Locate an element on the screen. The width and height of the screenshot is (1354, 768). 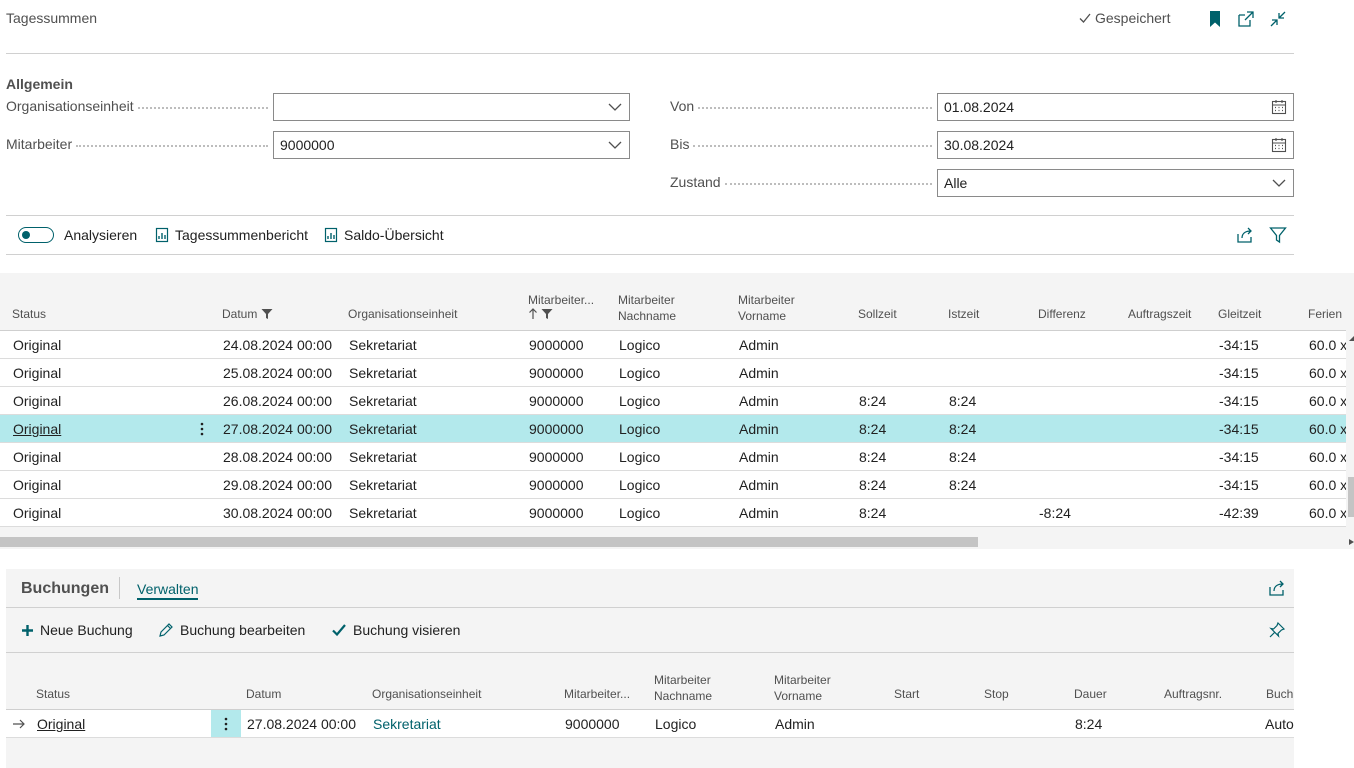
column-header-difference: Differenz is located at coordinates (1062, 314).